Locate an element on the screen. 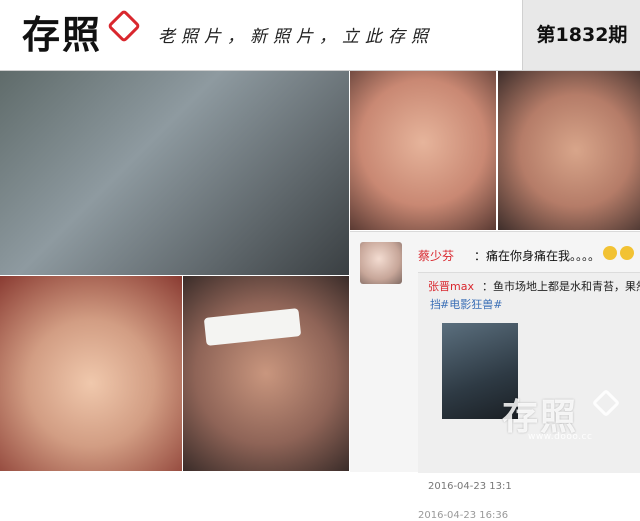  site-slogan: 老照片，新照片，立此存照 is located at coordinates (296, 37).